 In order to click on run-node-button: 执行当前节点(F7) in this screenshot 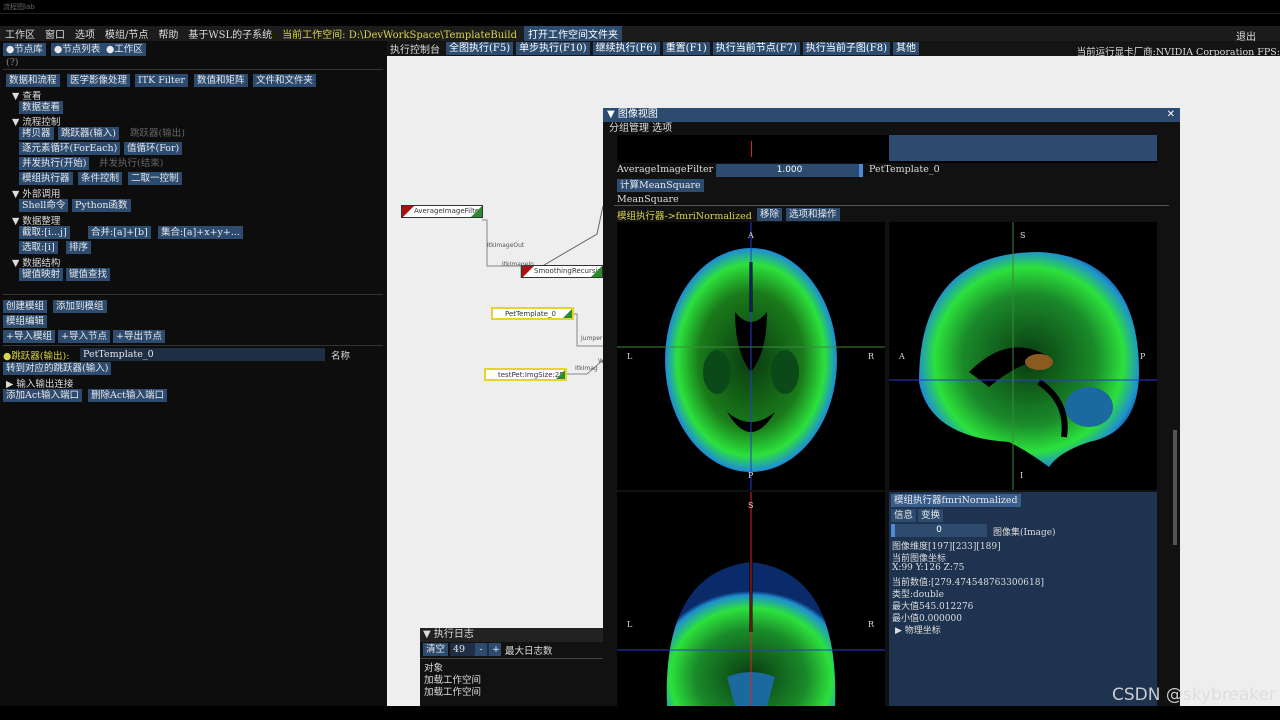, I will do `click(756, 48)`.